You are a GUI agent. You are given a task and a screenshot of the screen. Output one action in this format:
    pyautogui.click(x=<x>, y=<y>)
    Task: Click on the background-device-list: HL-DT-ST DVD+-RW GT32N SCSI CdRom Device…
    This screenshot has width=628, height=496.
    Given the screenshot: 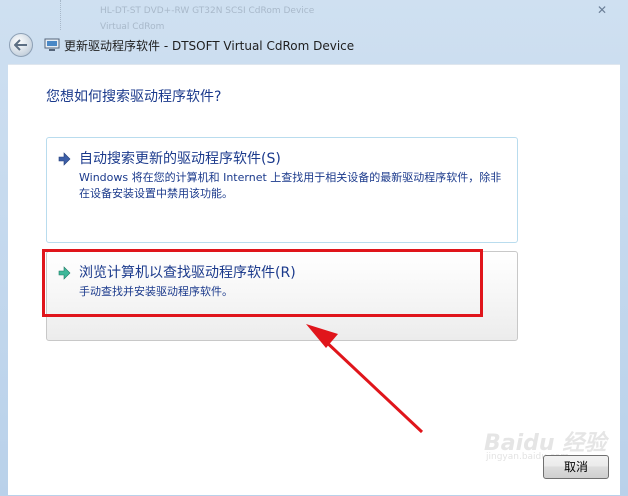 What is the action you would take?
    pyautogui.click(x=340, y=16)
    